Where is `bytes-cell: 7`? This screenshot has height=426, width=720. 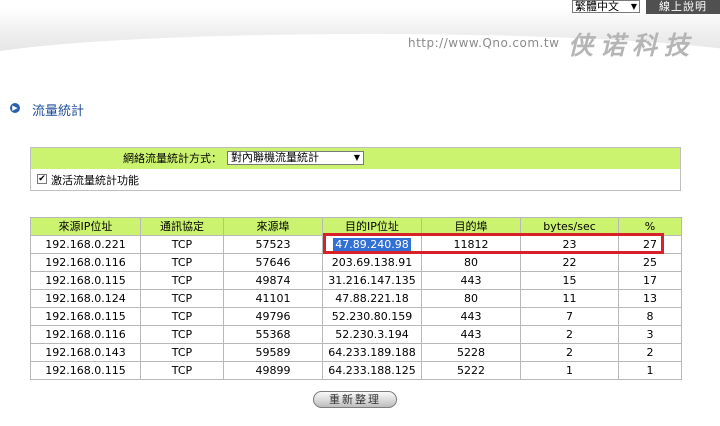 bytes-cell: 7 is located at coordinates (569, 316).